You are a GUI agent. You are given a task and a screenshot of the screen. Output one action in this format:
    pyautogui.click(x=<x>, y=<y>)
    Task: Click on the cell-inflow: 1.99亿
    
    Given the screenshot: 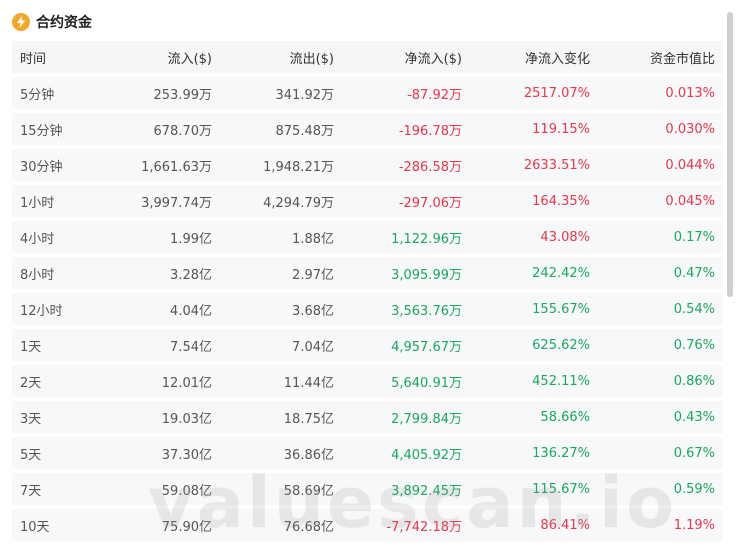 What is the action you would take?
    pyautogui.click(x=160, y=237)
    